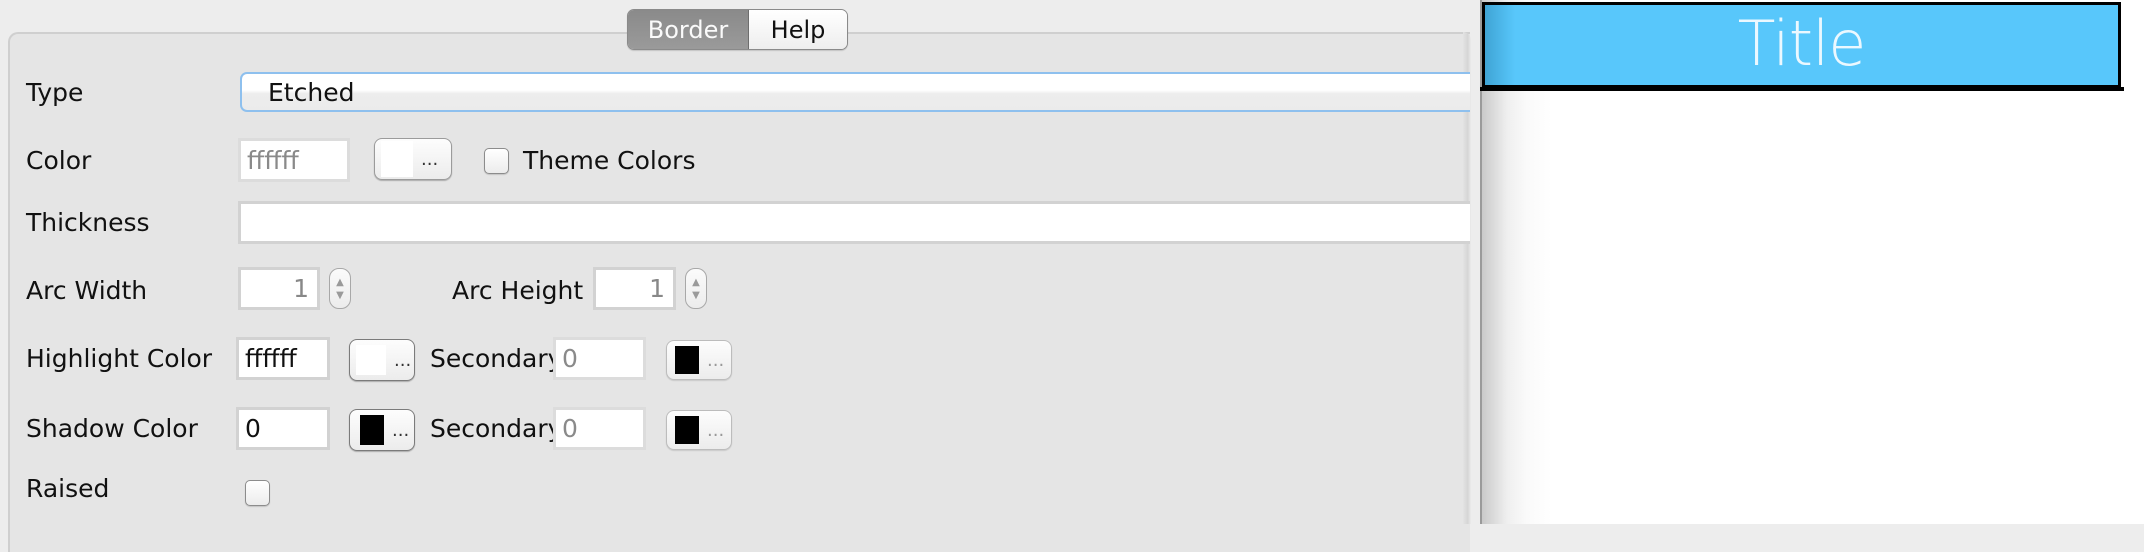 Image resolution: width=2144 pixels, height=552 pixels. I want to click on color-label: Color, so click(59, 160).